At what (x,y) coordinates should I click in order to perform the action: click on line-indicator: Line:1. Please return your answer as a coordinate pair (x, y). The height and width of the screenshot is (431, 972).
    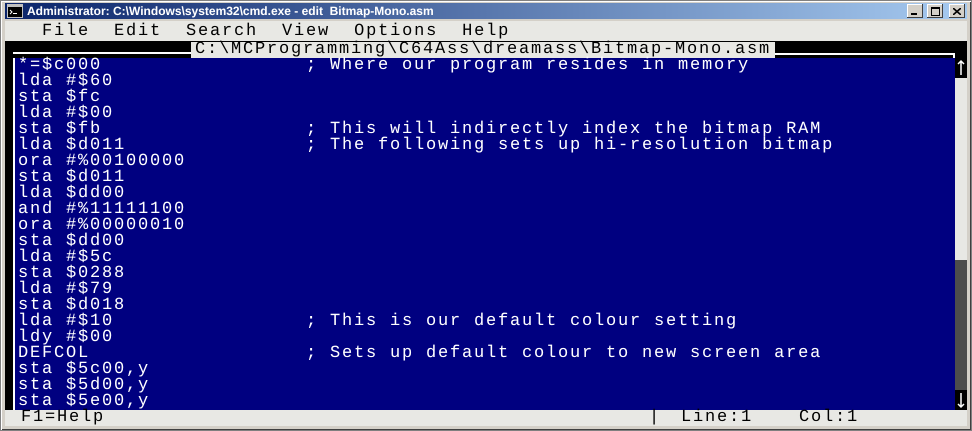
    Looking at the image, I should click on (717, 418).